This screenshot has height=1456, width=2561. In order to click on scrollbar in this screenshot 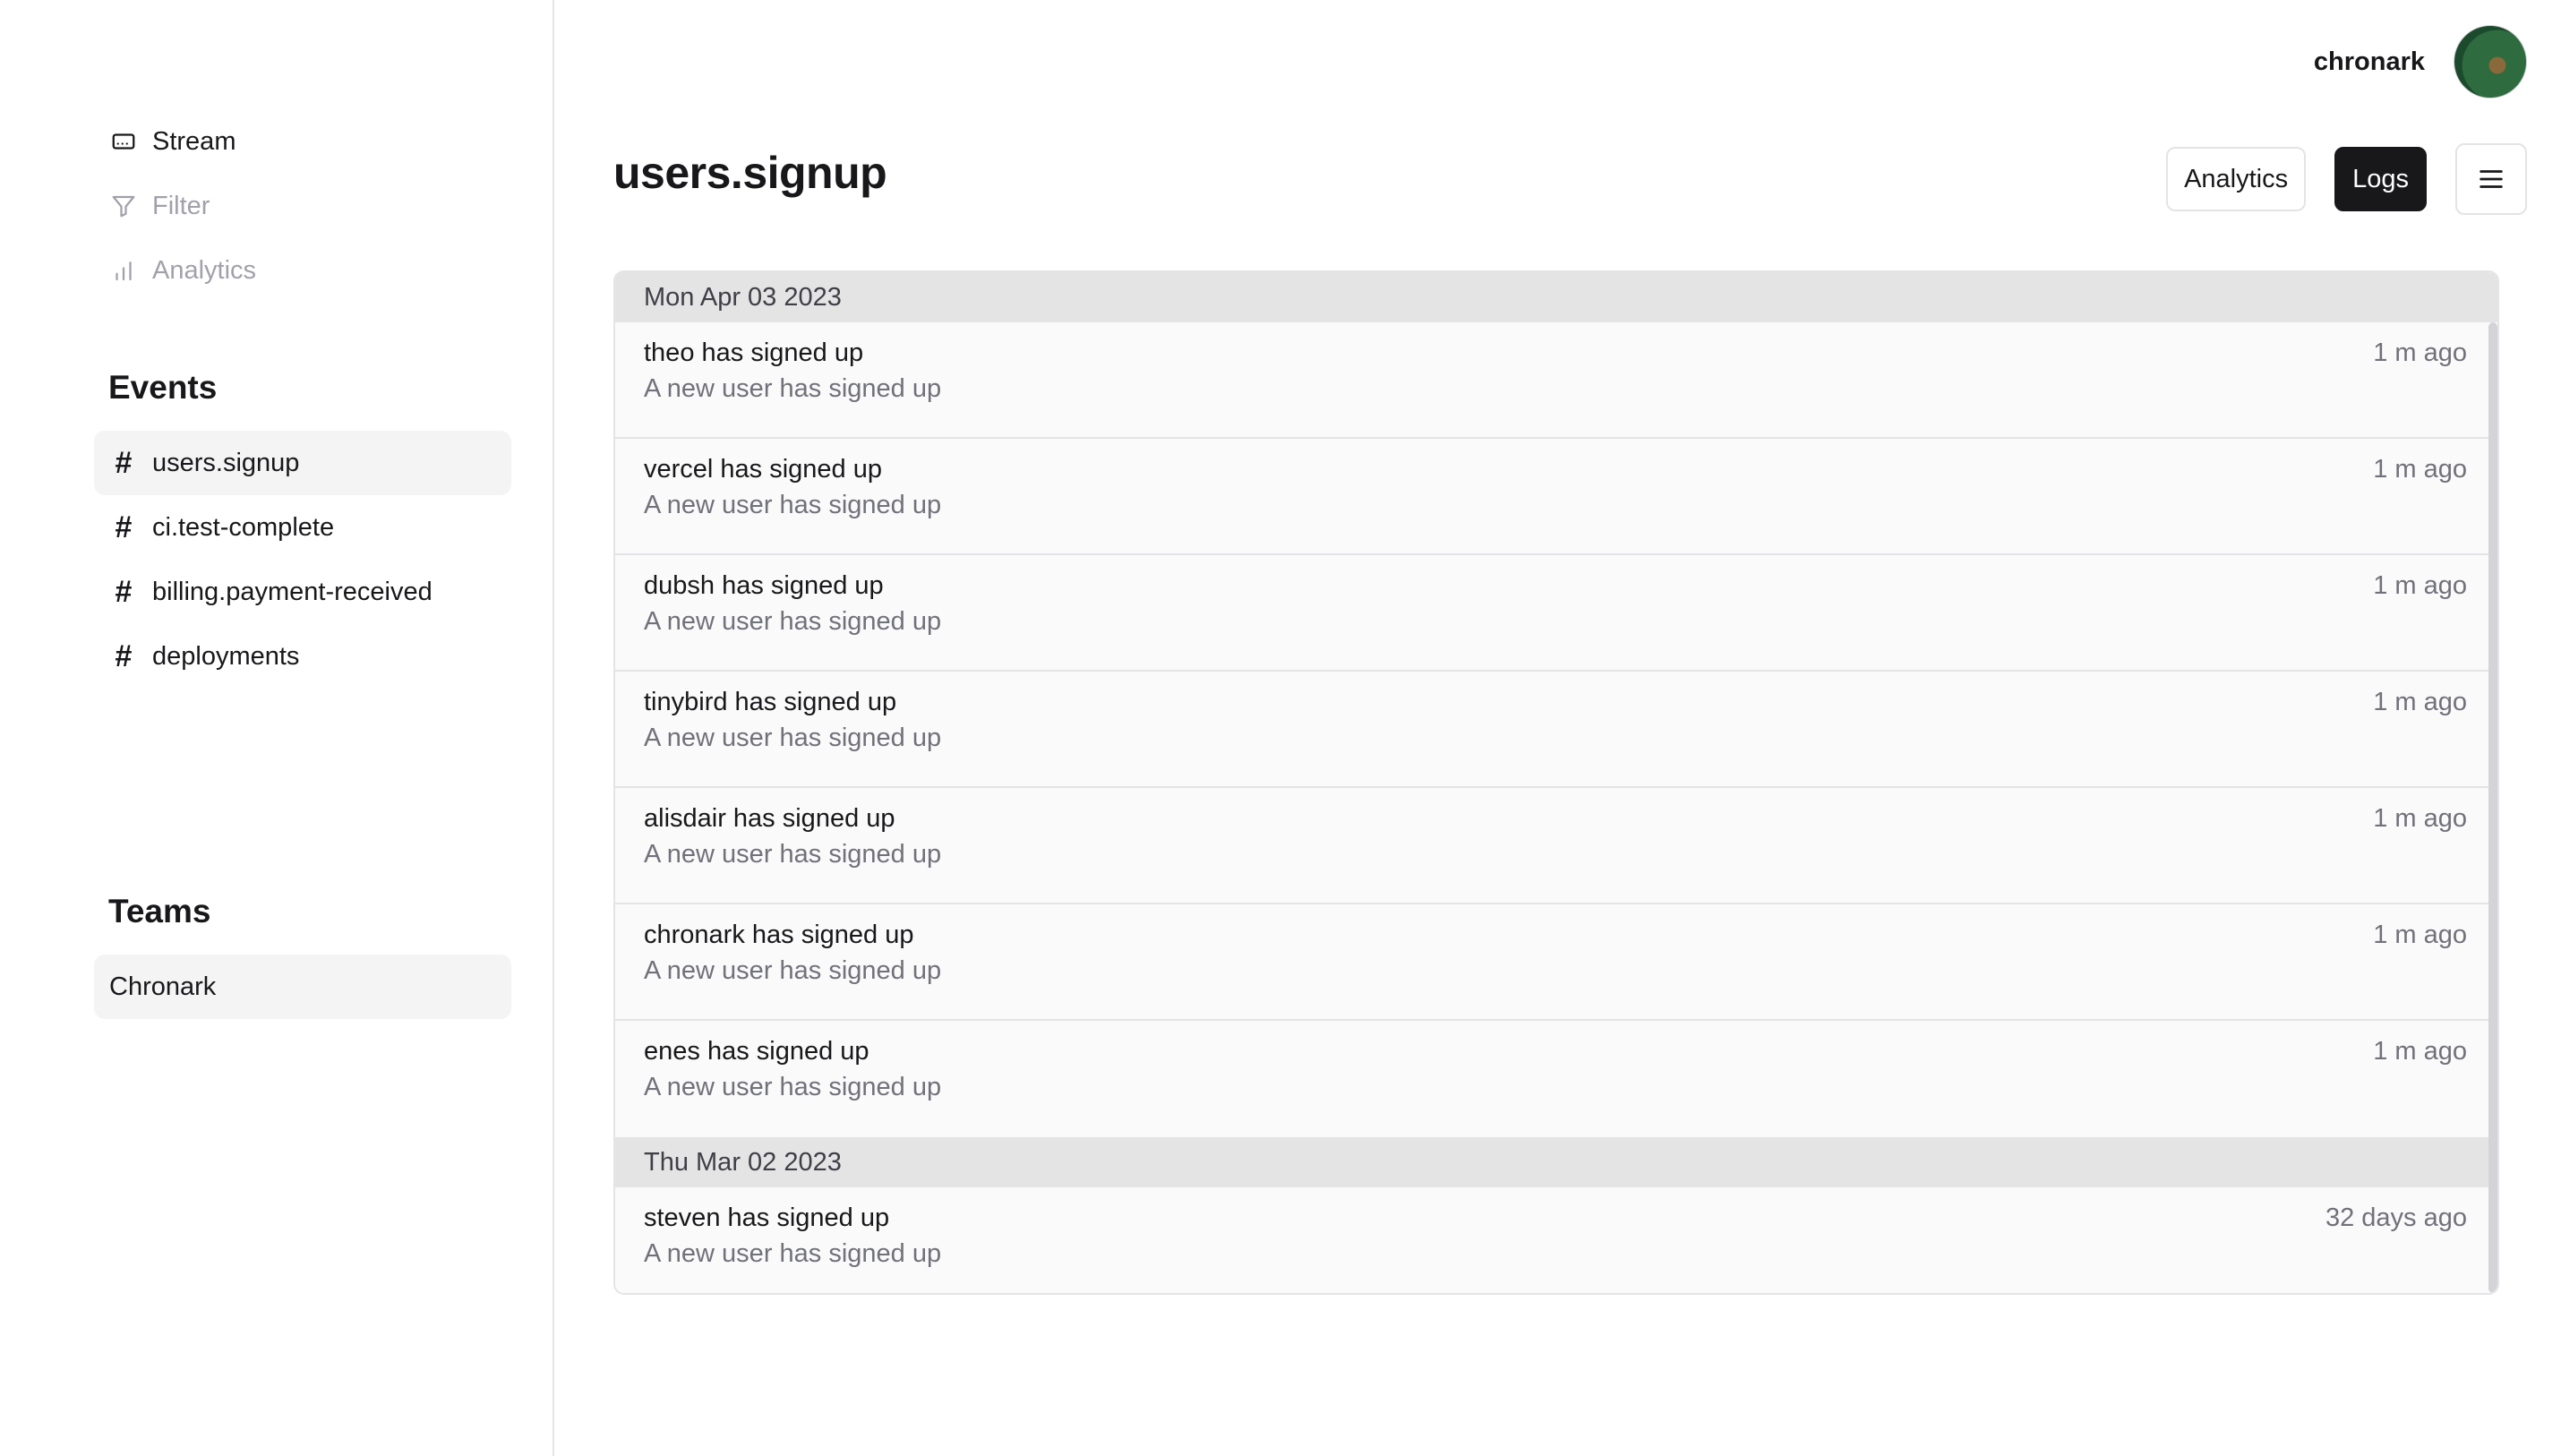, I will do `click(2492, 807)`.